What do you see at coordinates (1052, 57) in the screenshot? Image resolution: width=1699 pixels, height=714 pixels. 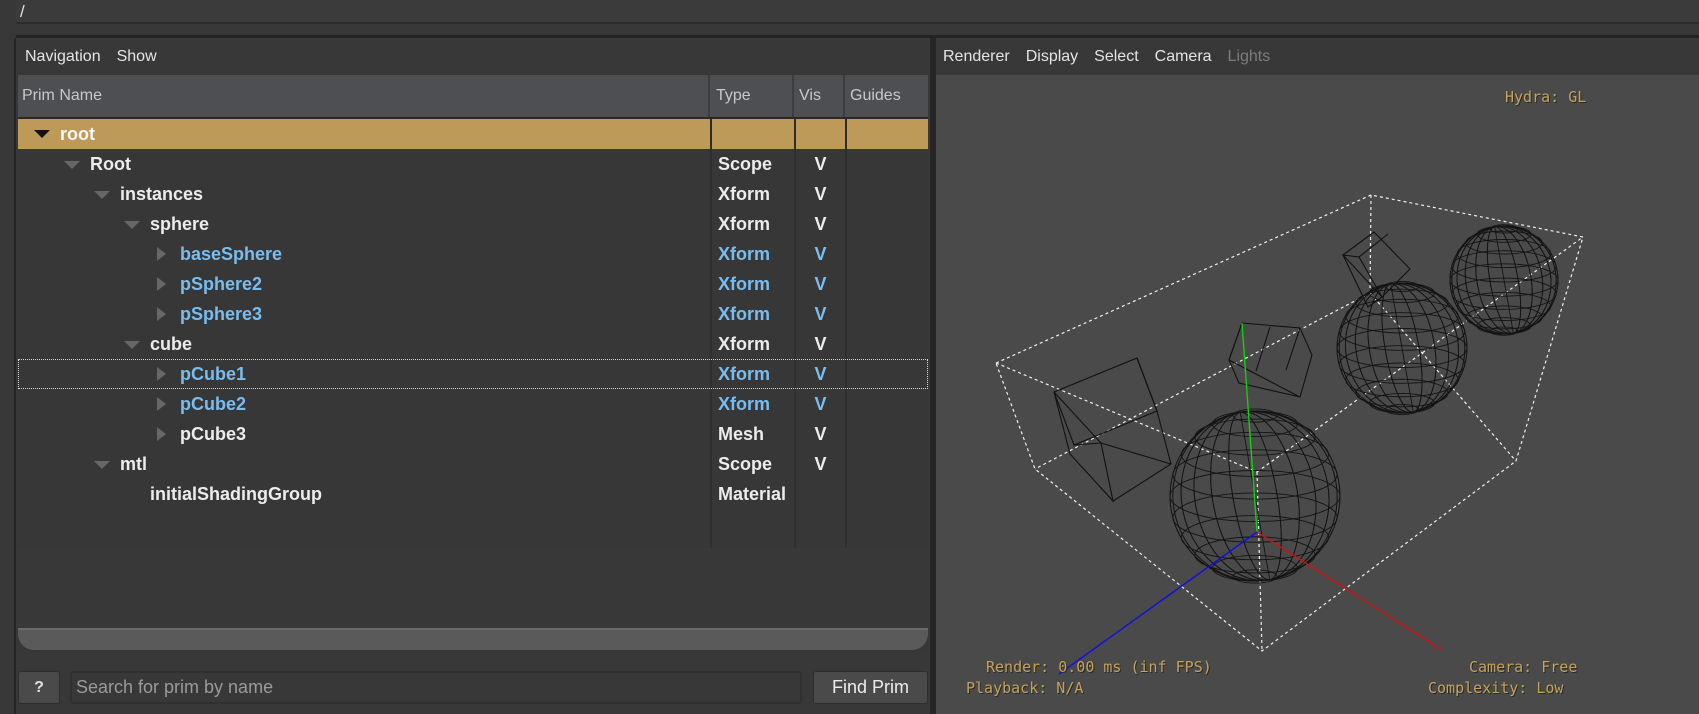 I see `menu-display: Display` at bounding box center [1052, 57].